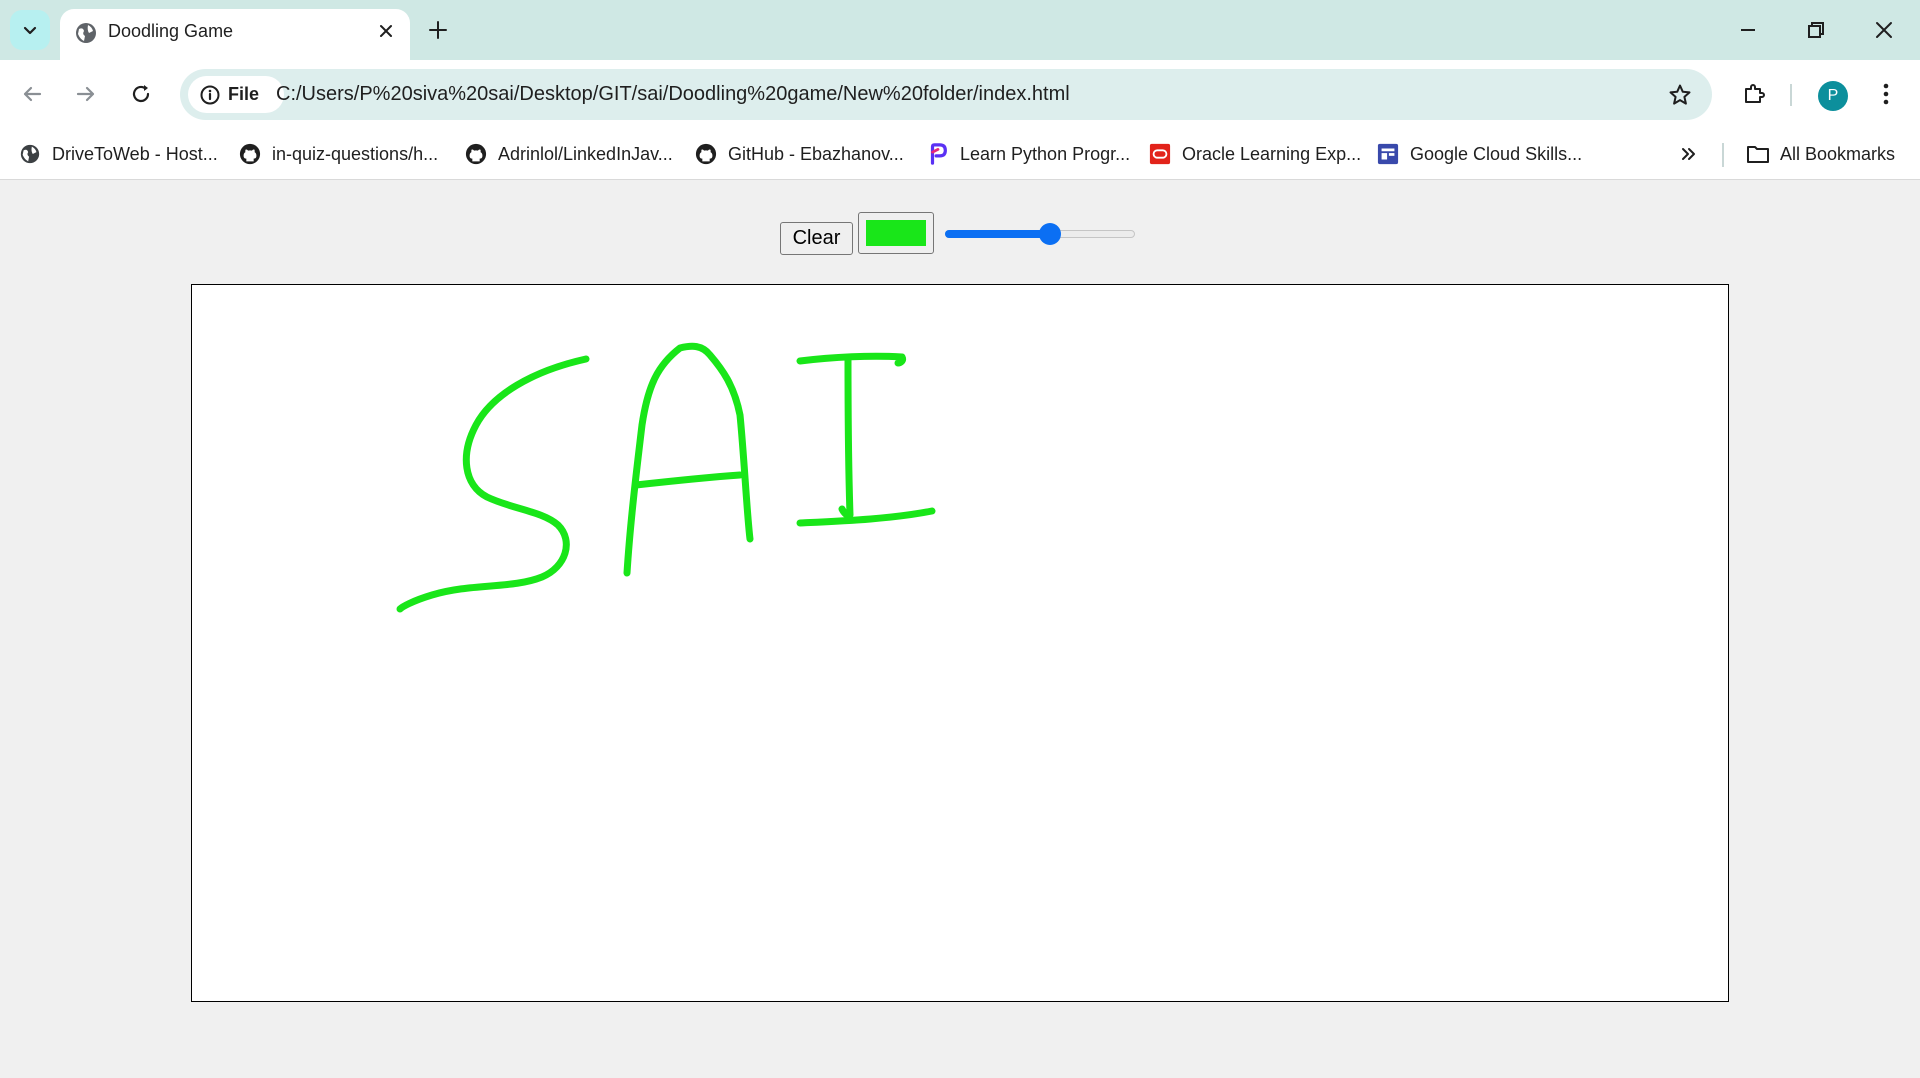 Image resolution: width=1920 pixels, height=1078 pixels. I want to click on brush-size-slider, so click(1040, 234).